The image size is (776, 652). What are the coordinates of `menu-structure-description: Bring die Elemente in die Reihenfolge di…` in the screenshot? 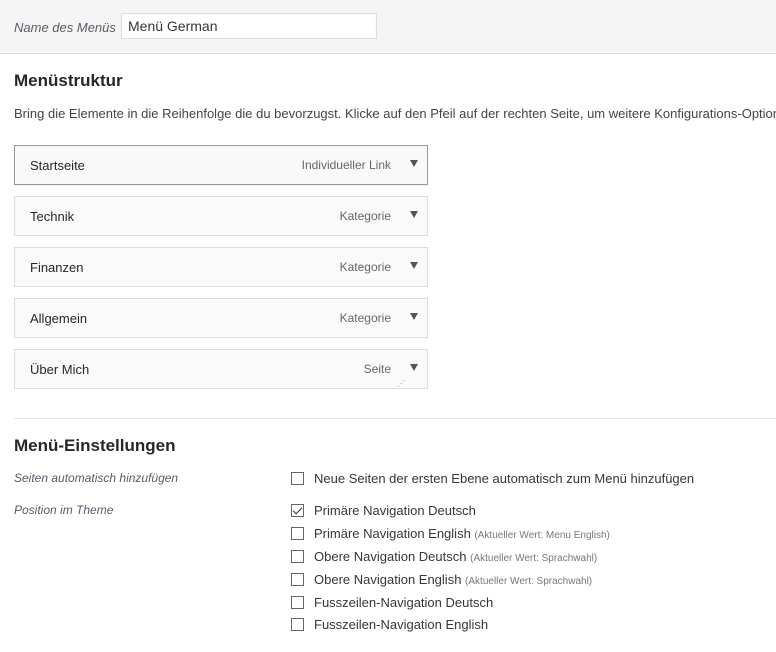 It's located at (395, 113).